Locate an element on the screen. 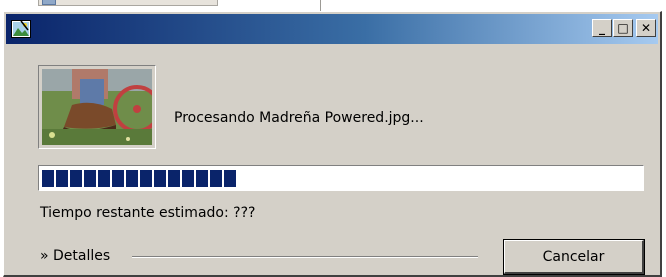  details-toggle: » Detalles is located at coordinates (75, 256).